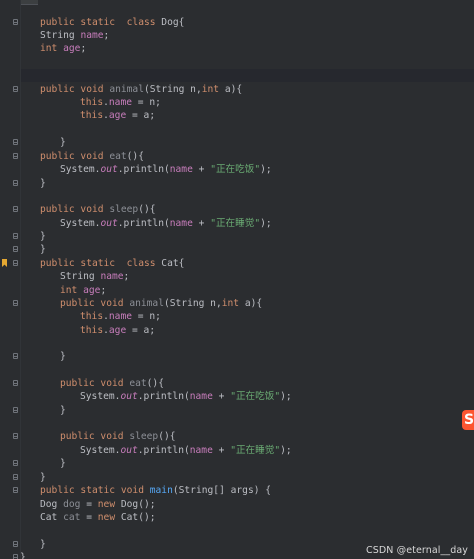 Image resolution: width=474 pixels, height=559 pixels. Describe the element at coordinates (468, 420) in the screenshot. I see `csdn-logo-icon: S` at that location.